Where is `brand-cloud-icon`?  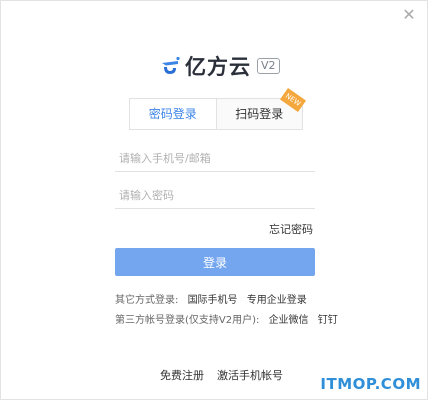
brand-cloud-icon is located at coordinates (171, 65).